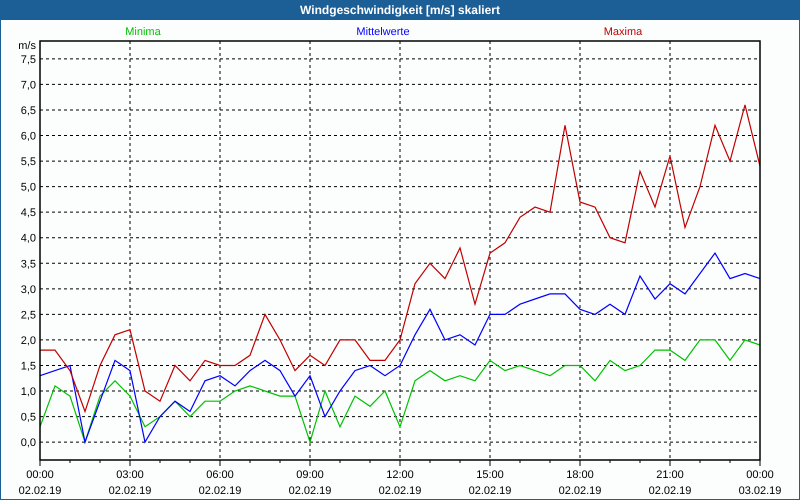  What do you see at coordinates (400, 10) in the screenshot?
I see `window-title: Windgeschwindigkeit [m/s] skaliert` at bounding box center [400, 10].